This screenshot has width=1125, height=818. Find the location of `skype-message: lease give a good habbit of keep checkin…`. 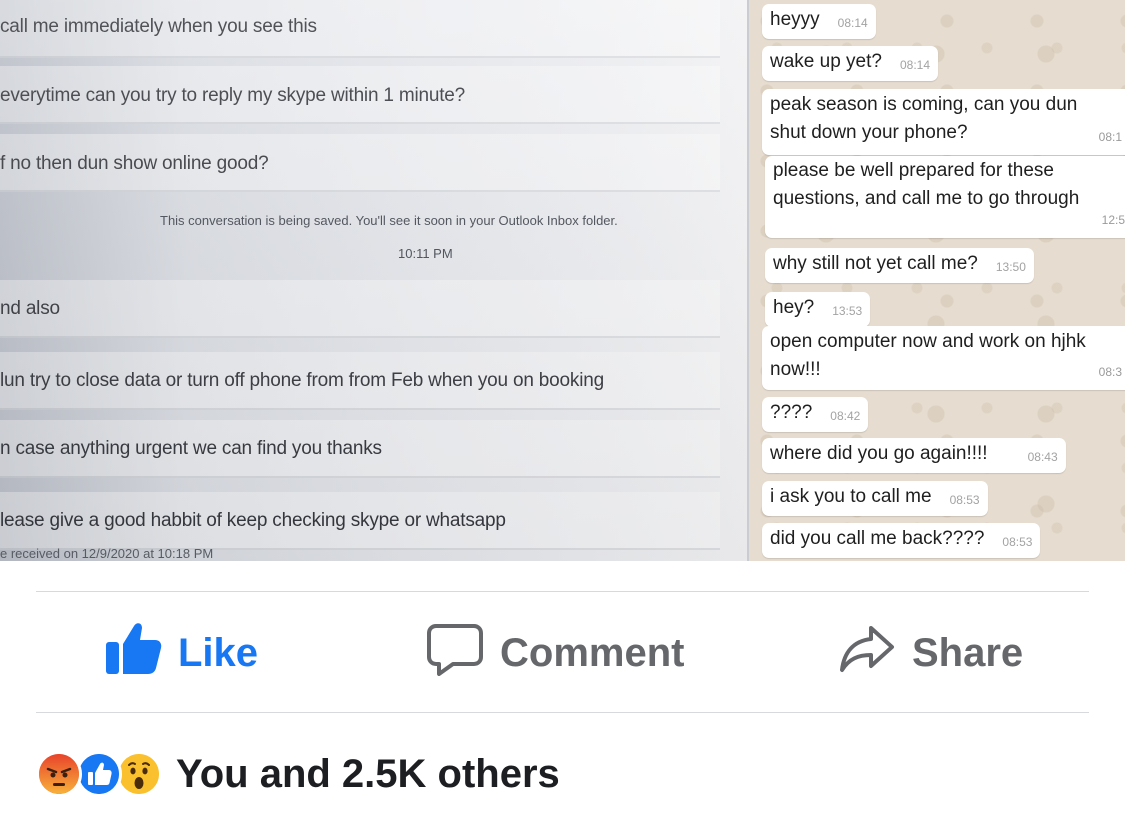

skype-message: lease give a good habbit of keep checkin… is located at coordinates (253, 520).